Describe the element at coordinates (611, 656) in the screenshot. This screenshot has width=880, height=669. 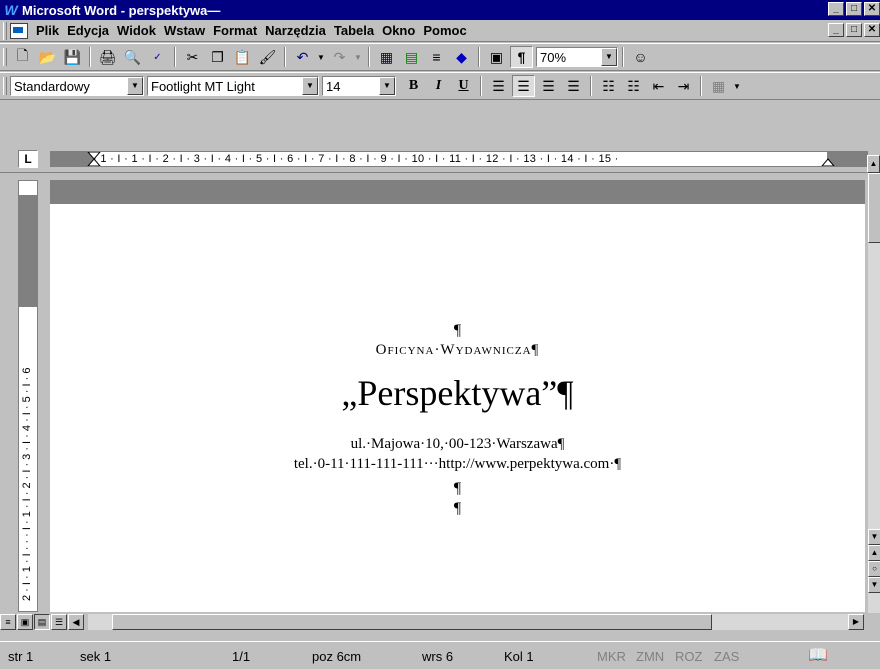
I see `status-macro-record: MKR` at that location.